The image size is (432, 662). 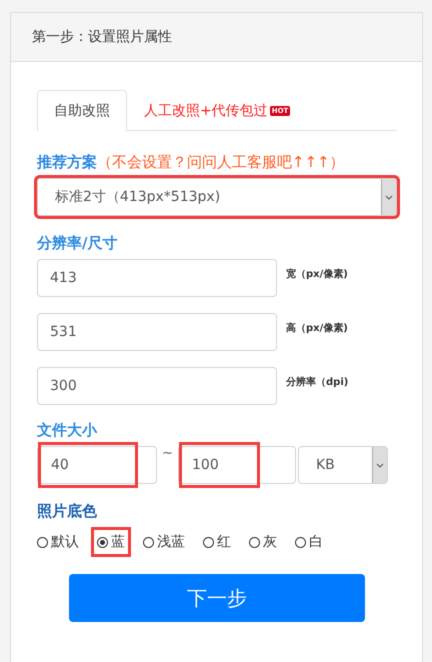 What do you see at coordinates (217, 598) in the screenshot?
I see `next-button: 下一步` at bounding box center [217, 598].